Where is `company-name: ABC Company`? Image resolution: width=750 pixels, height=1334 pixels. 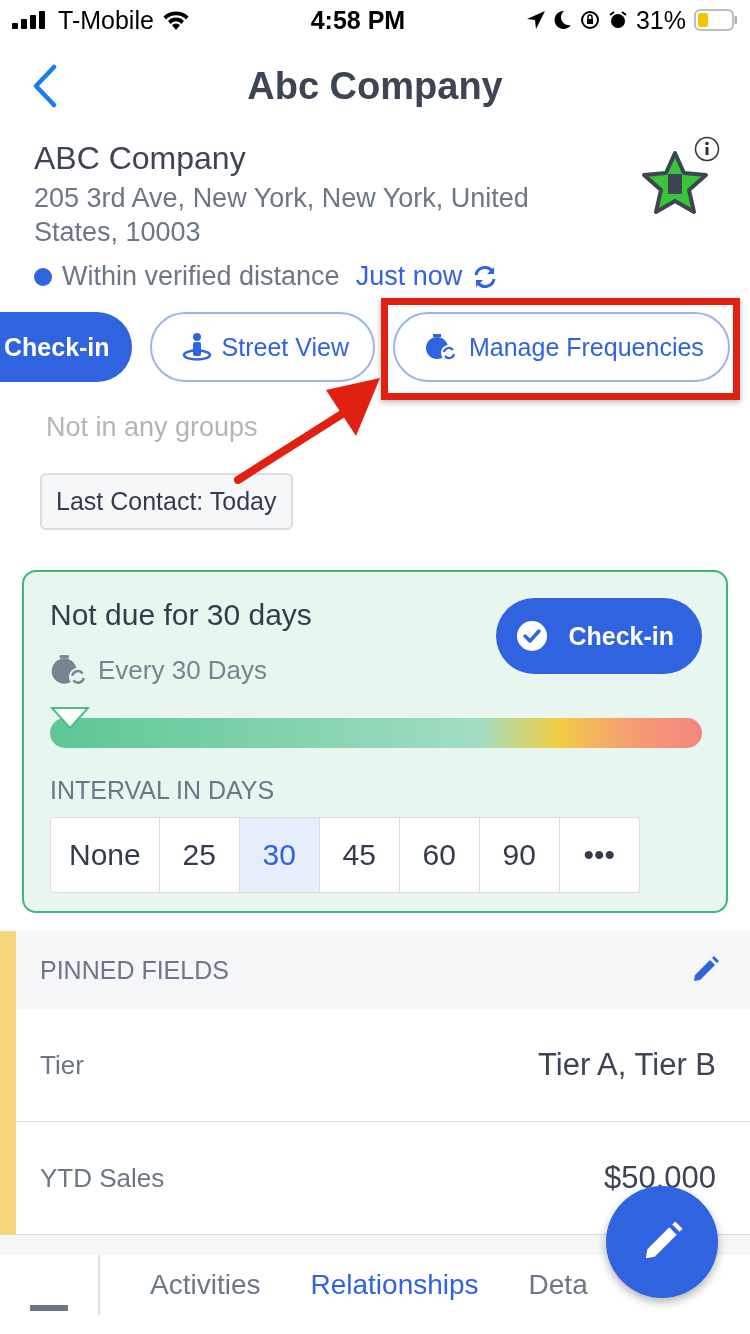 company-name: ABC Company is located at coordinates (140, 158).